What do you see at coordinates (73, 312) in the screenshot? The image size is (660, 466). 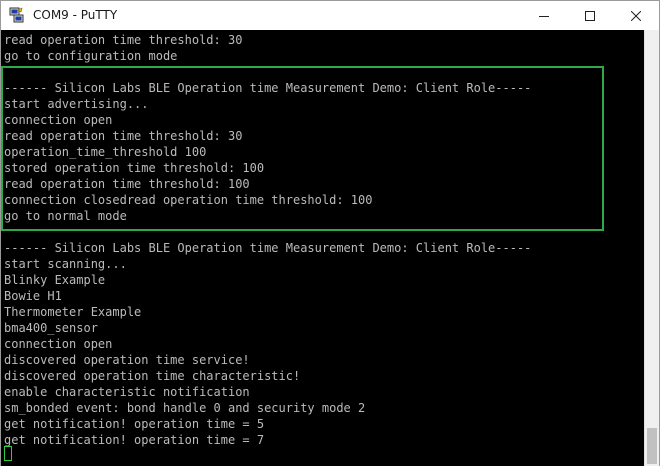 I see `terminal-line: Thermometer Example` at bounding box center [73, 312].